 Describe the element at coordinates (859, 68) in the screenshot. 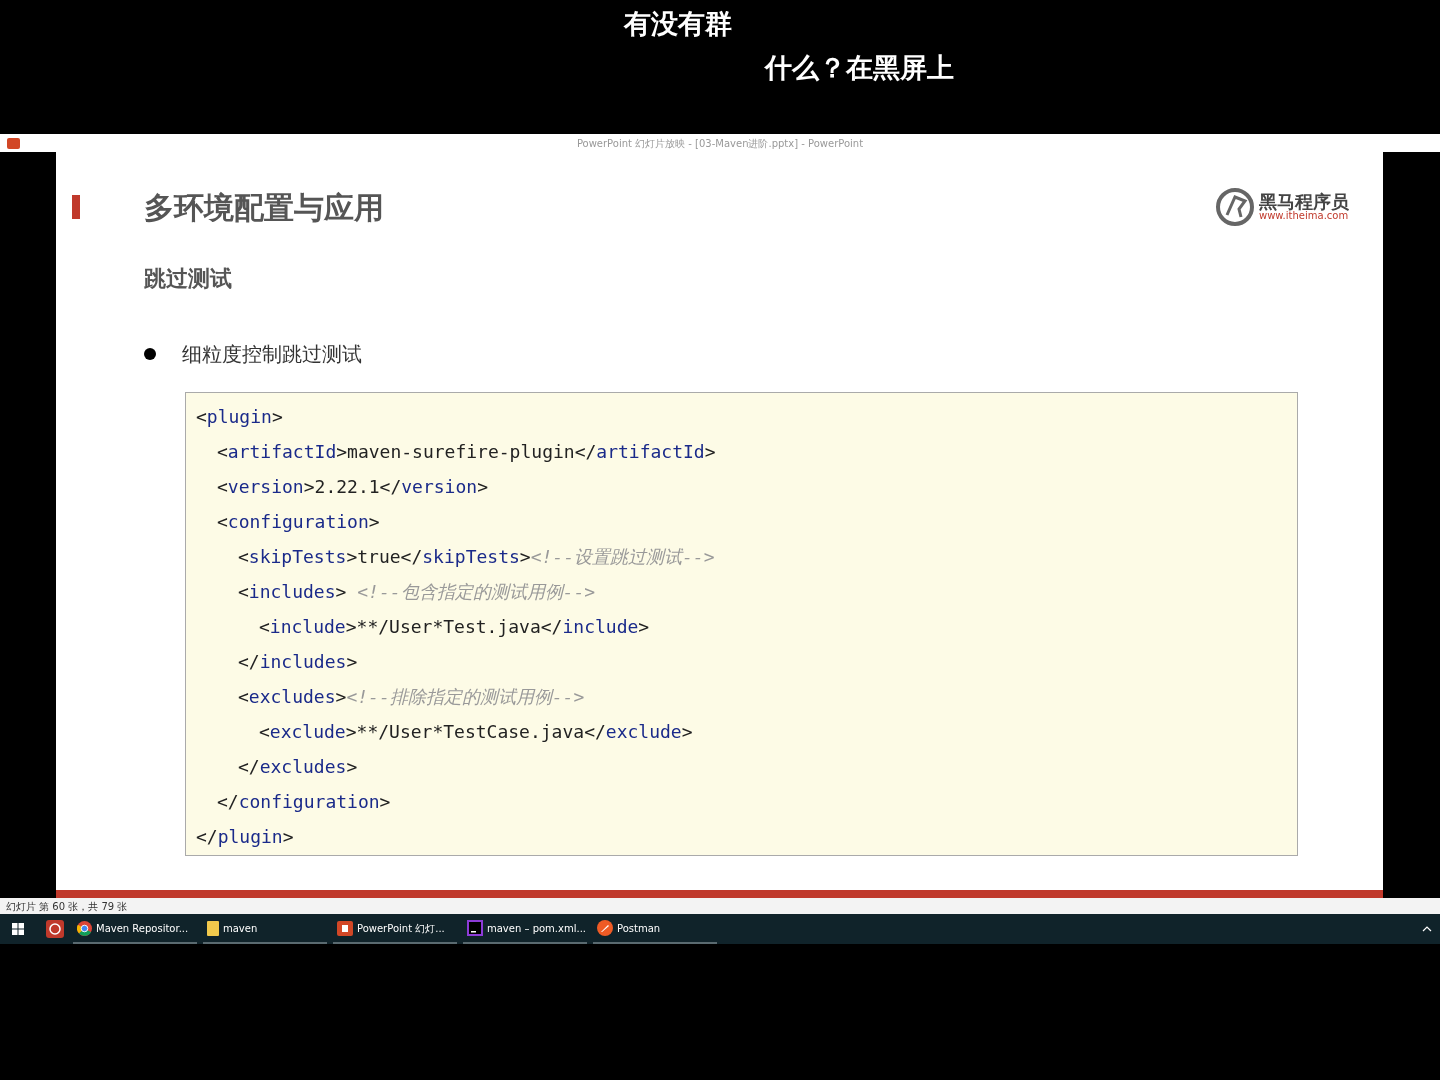

I see `comment-text: 什么？在黑屏上` at that location.